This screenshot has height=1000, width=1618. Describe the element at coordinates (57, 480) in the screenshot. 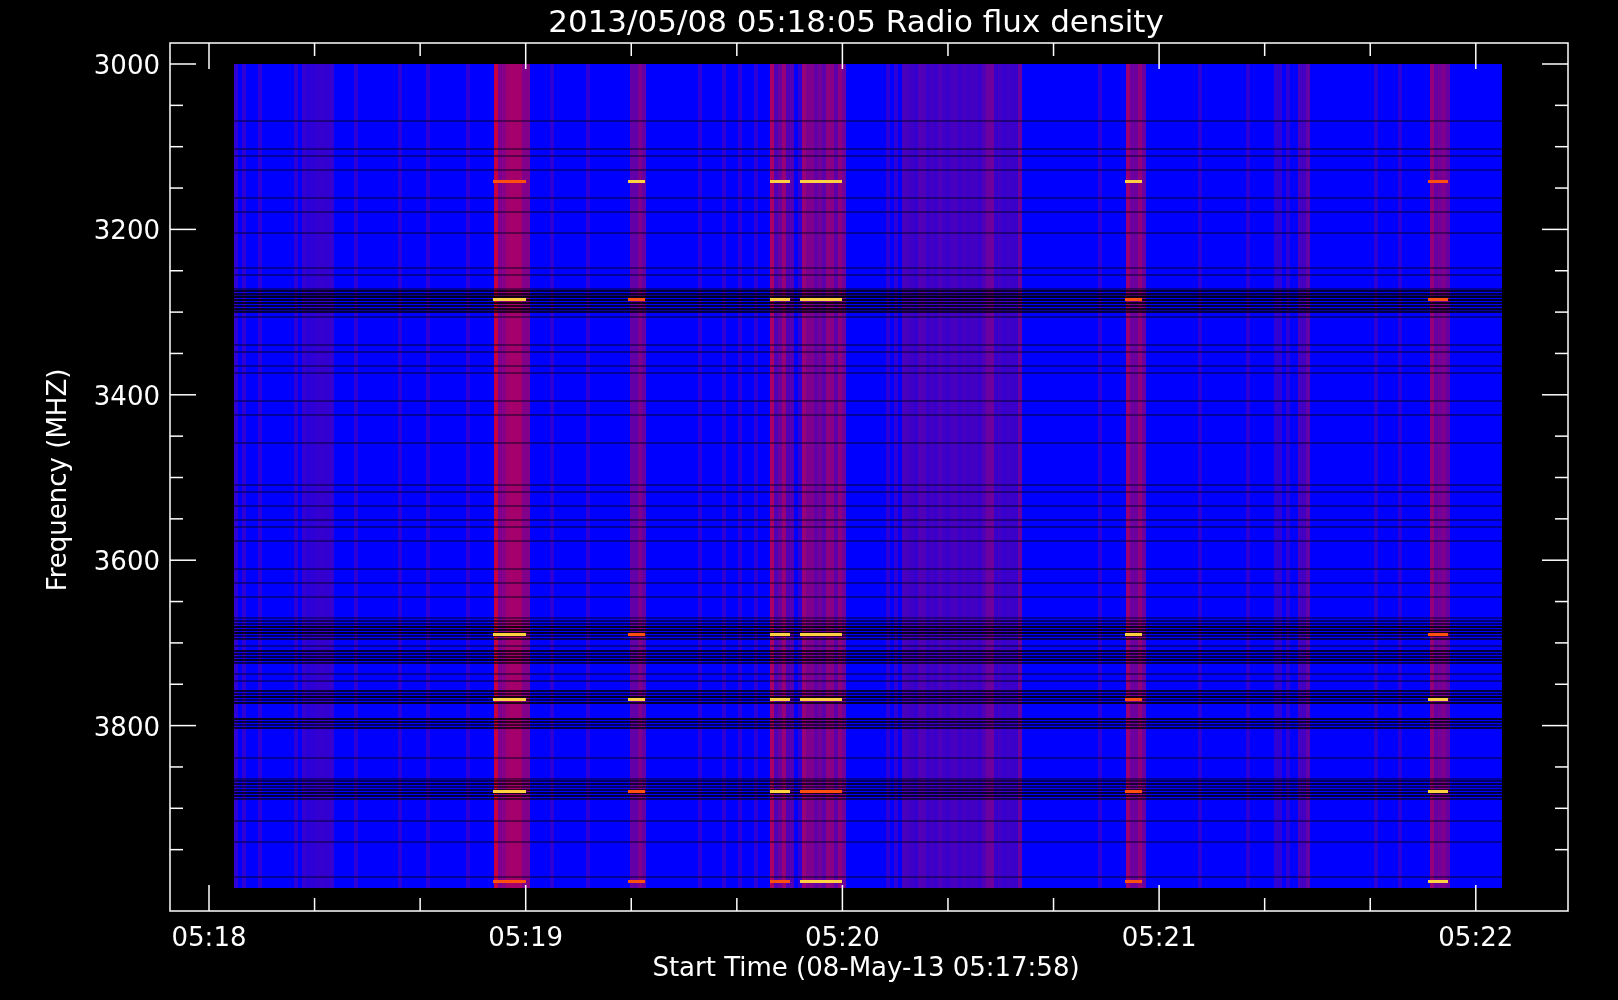

I see `y-axis-title: Frequency (MHZ)` at that location.